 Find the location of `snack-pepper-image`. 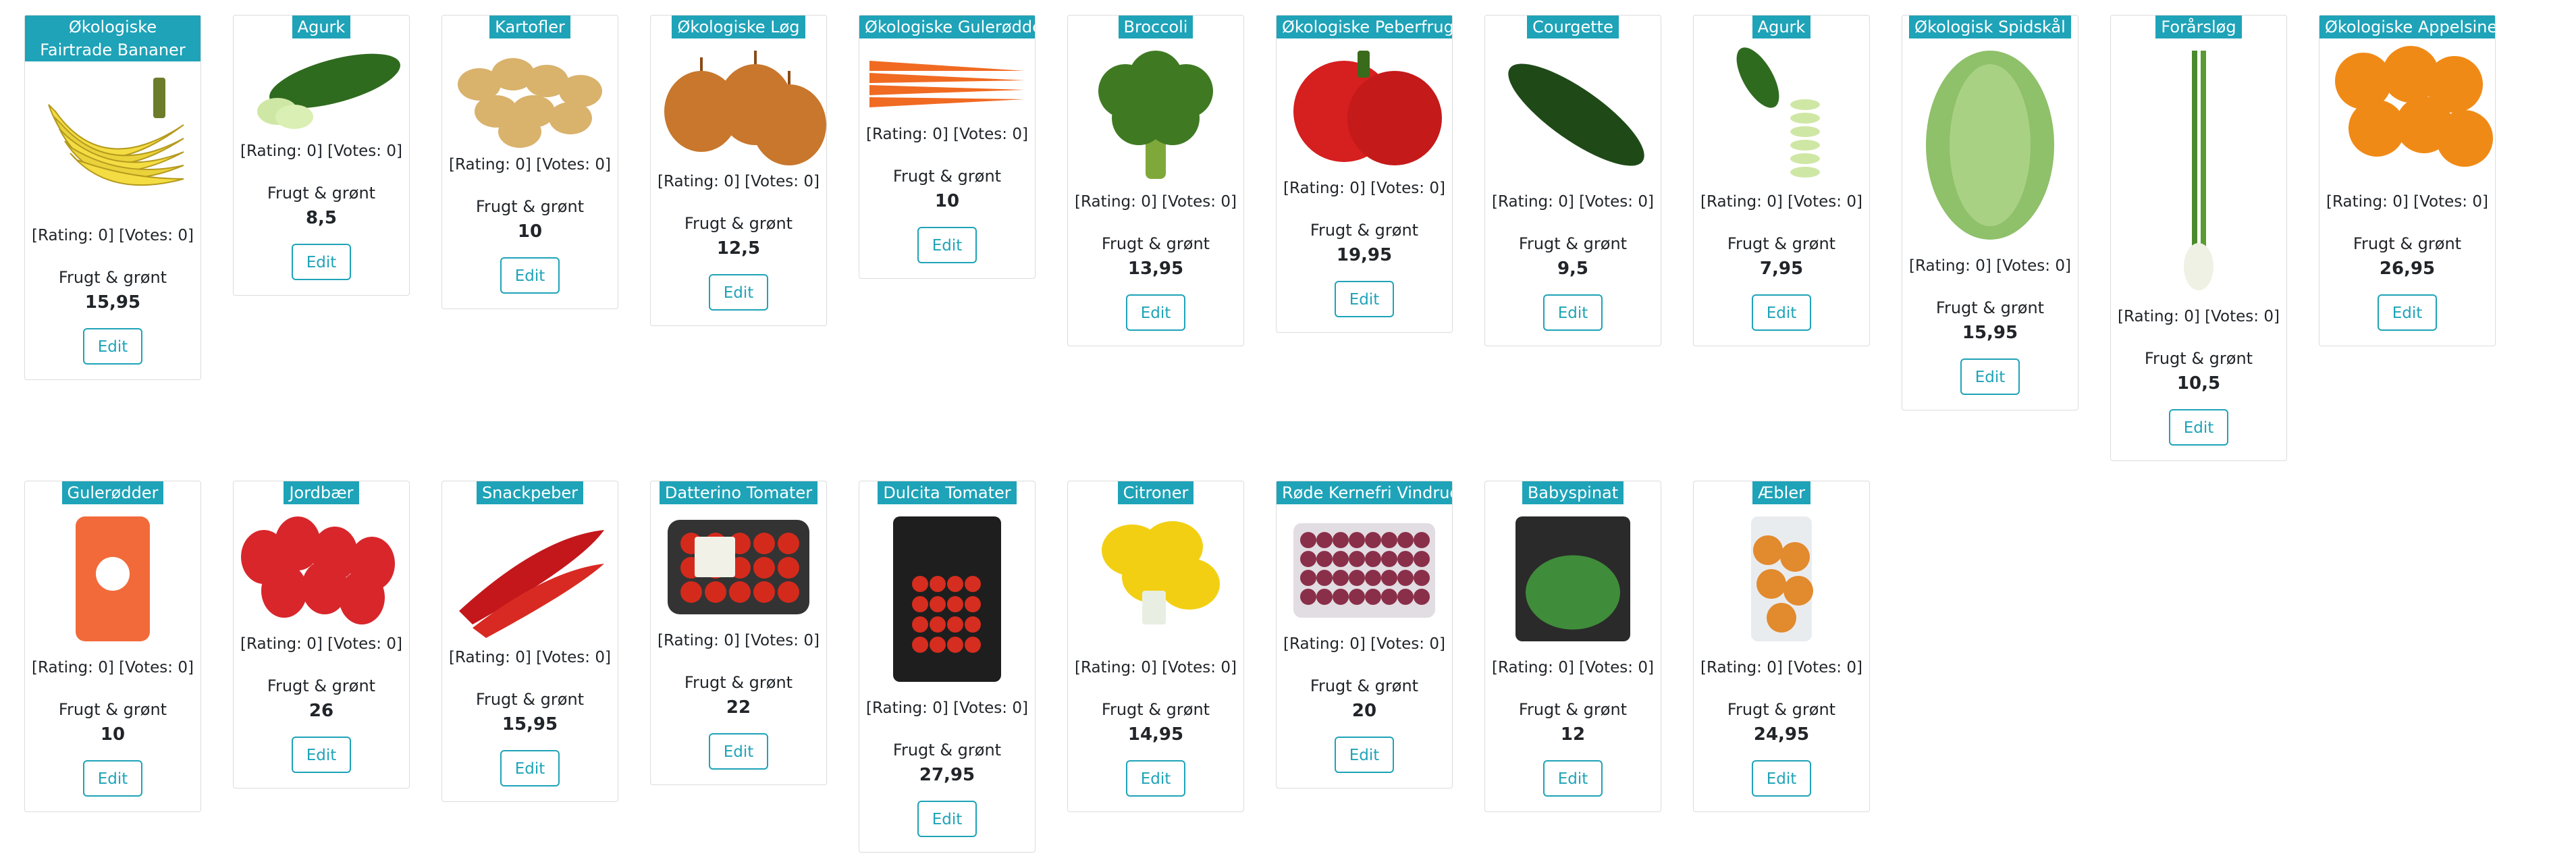

snack-pepper-image is located at coordinates (530, 574).